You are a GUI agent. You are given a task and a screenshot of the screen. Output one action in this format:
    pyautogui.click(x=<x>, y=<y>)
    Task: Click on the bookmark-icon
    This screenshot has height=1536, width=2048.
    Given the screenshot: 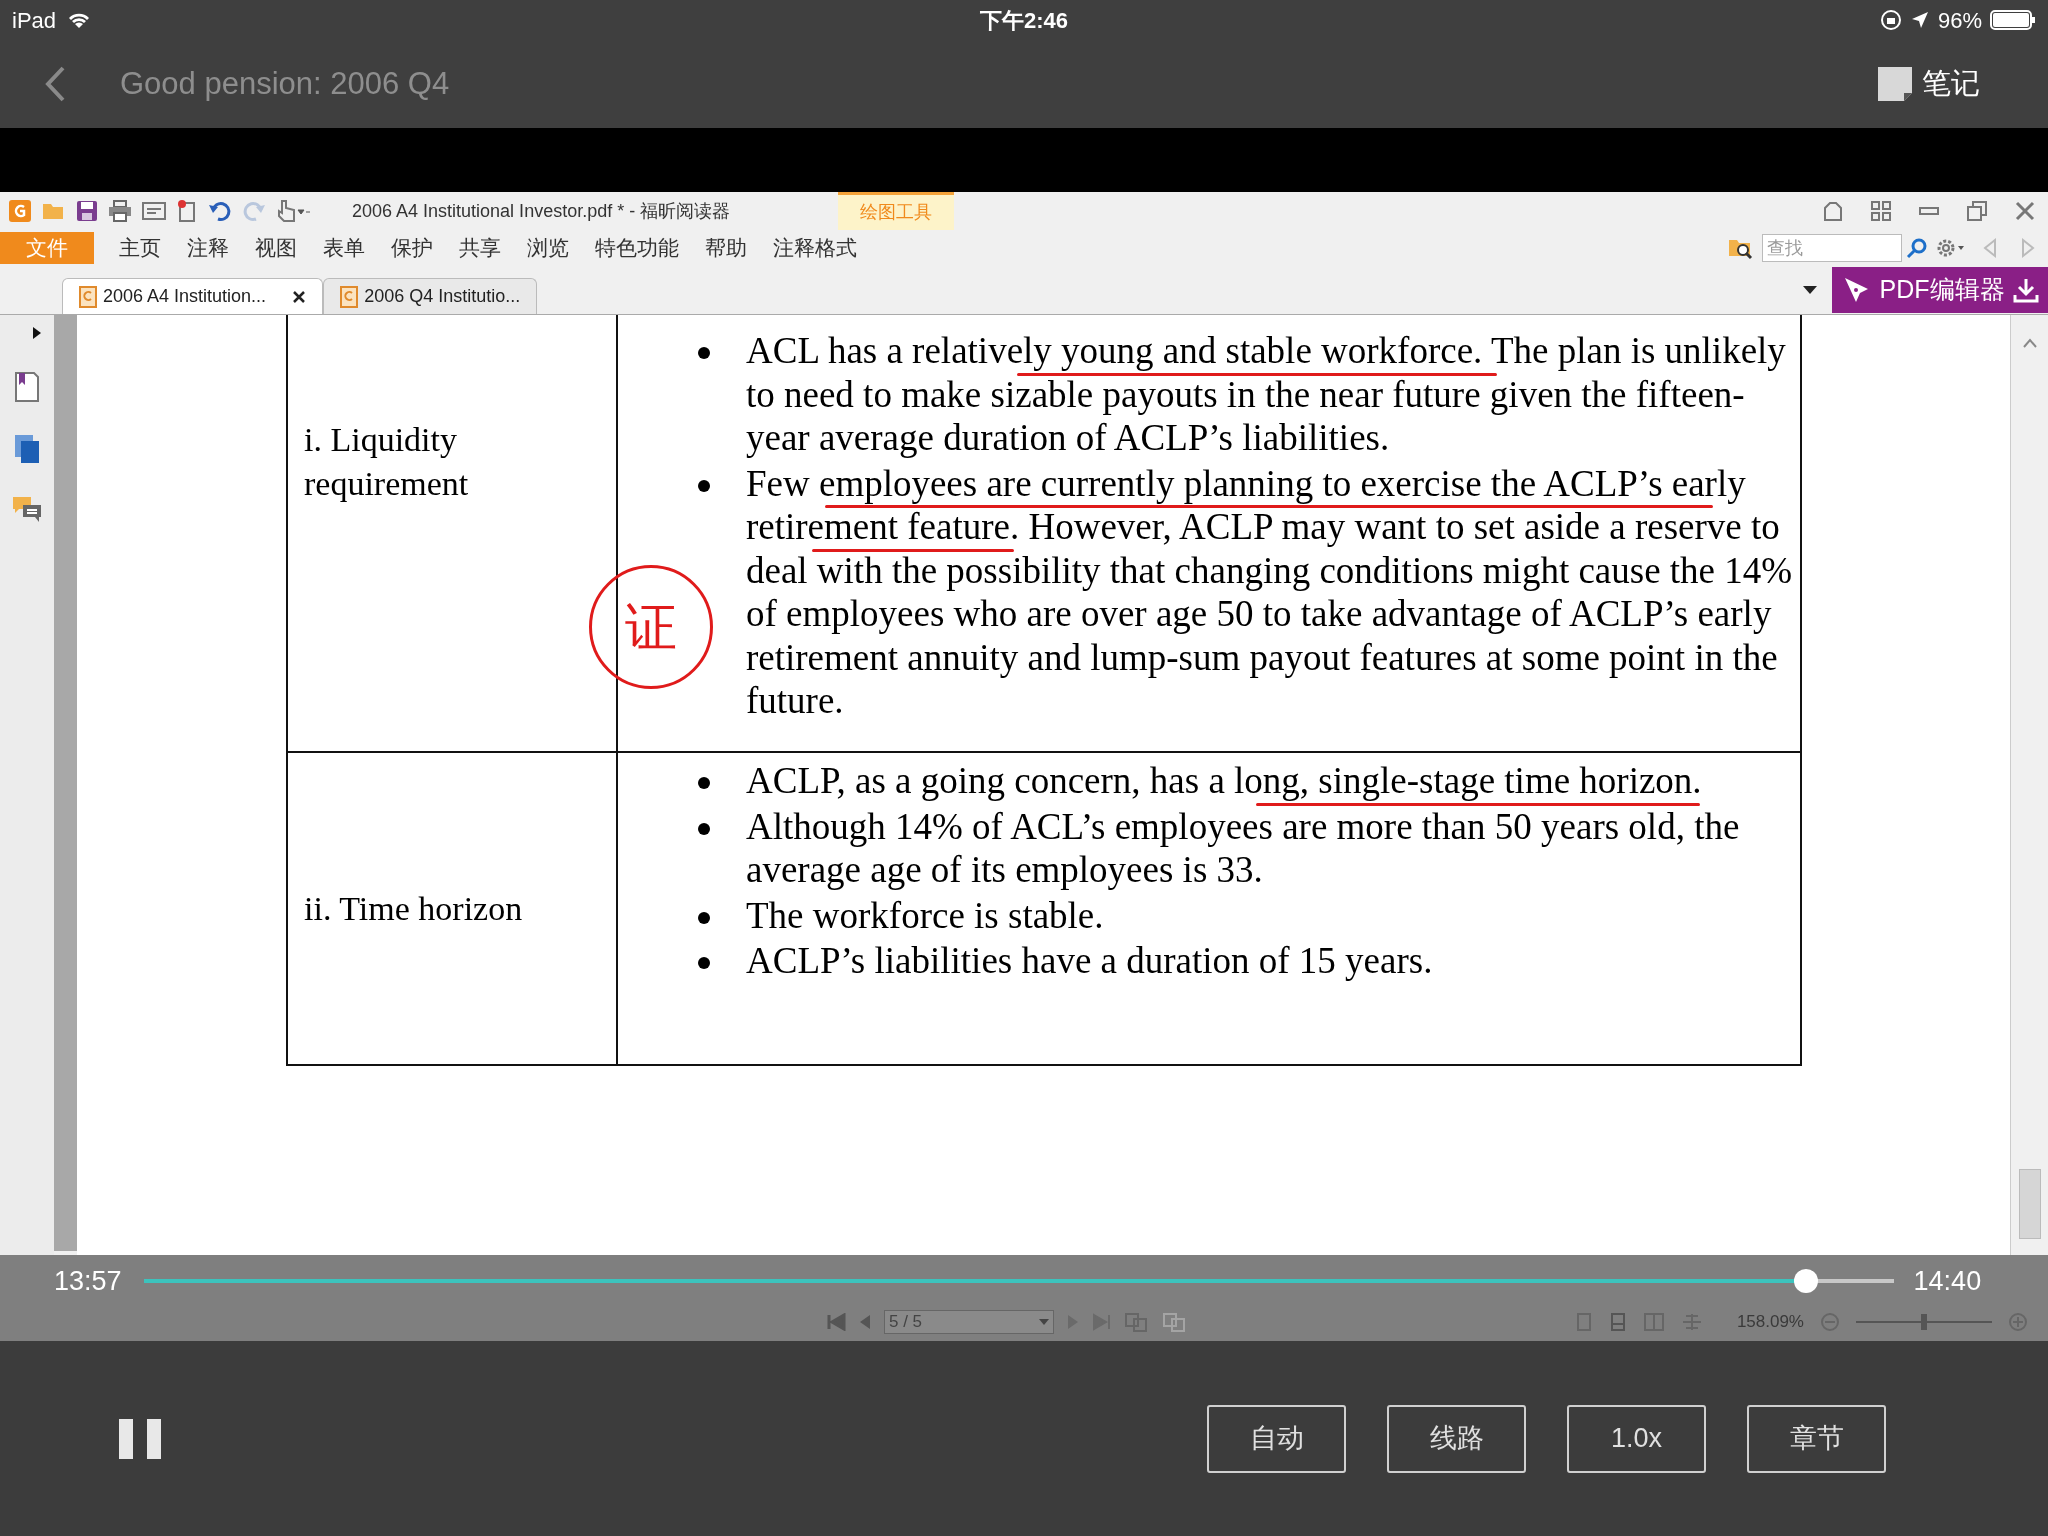 What is the action you would take?
    pyautogui.click(x=27, y=387)
    